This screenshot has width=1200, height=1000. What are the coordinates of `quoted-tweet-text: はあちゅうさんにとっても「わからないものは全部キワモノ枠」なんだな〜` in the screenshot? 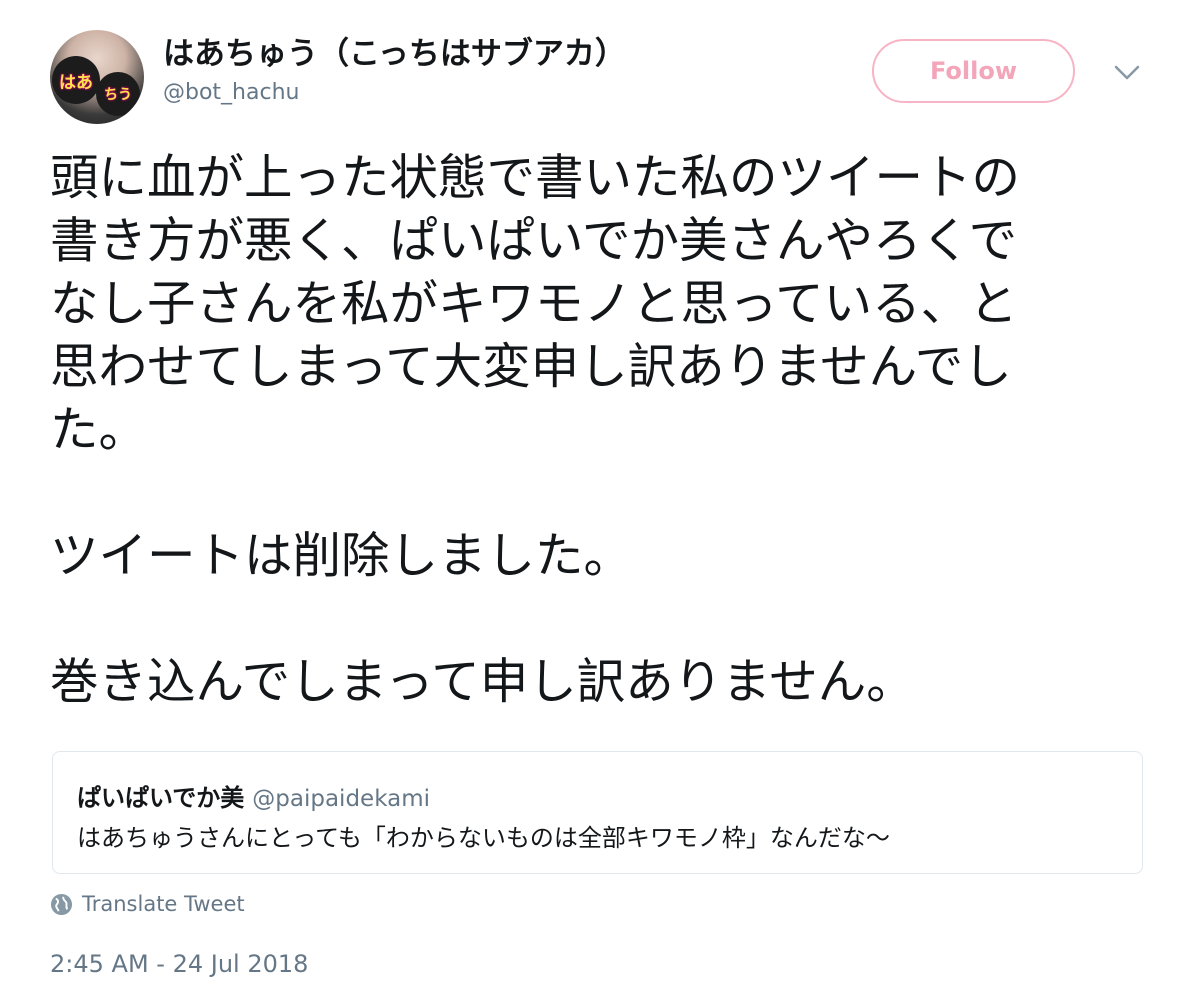 It's located at (483, 838).